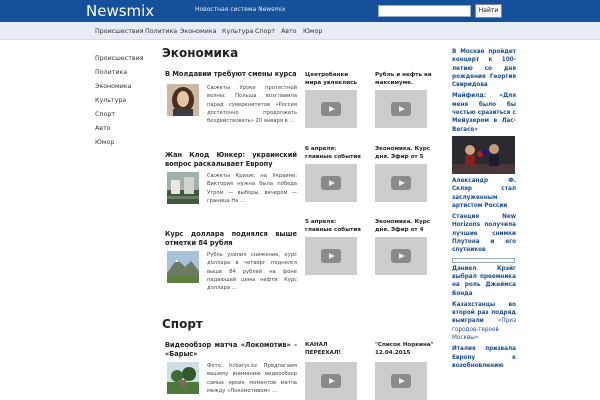 The height and width of the screenshot is (400, 600). What do you see at coordinates (125, 143) in the screenshot?
I see `sidebar-item-humor: Юмор` at bounding box center [125, 143].